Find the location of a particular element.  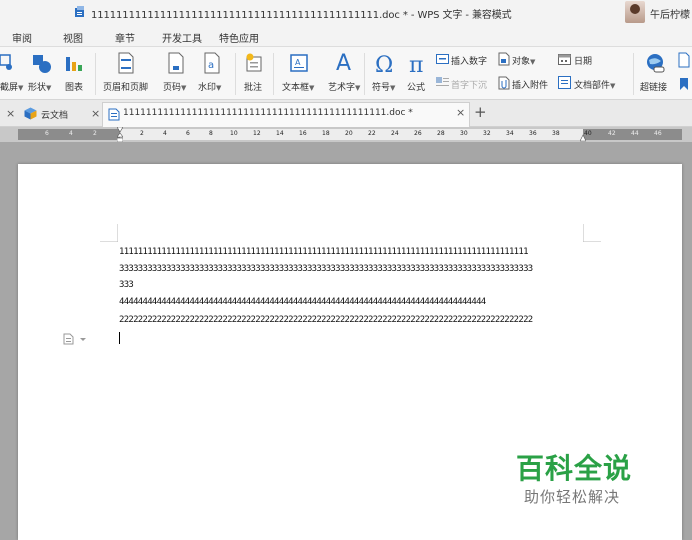

object-icon is located at coordinates (504, 59).